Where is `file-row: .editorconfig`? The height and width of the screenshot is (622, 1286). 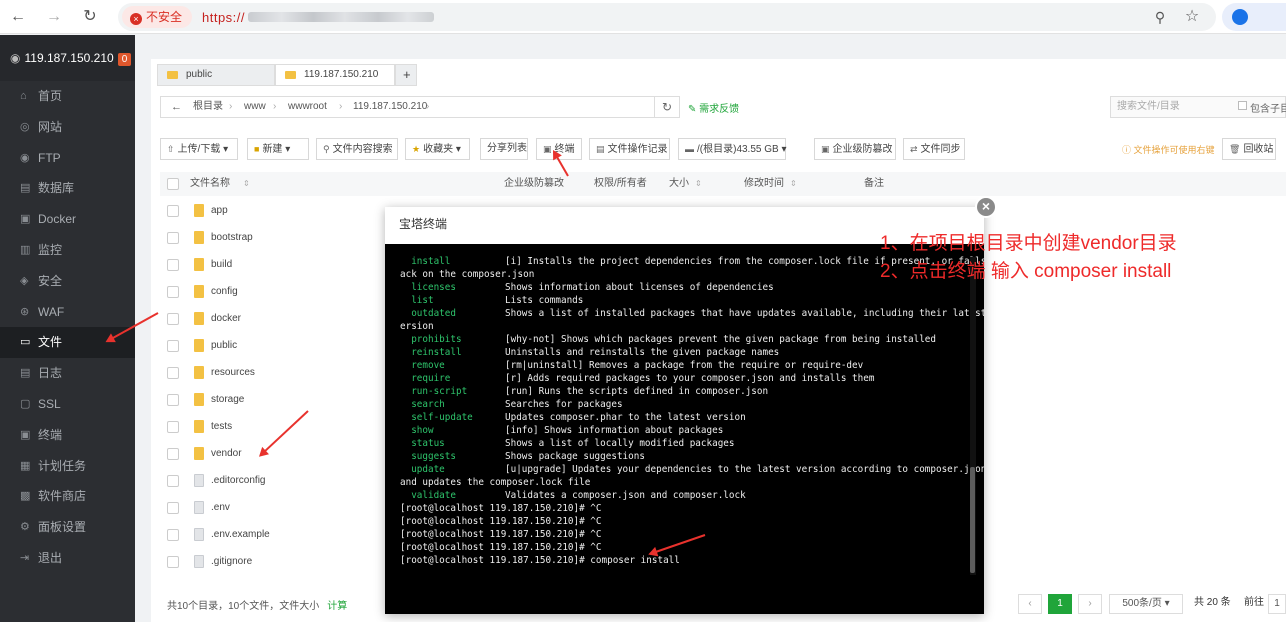
file-row: .editorconfig is located at coordinates (275, 480).